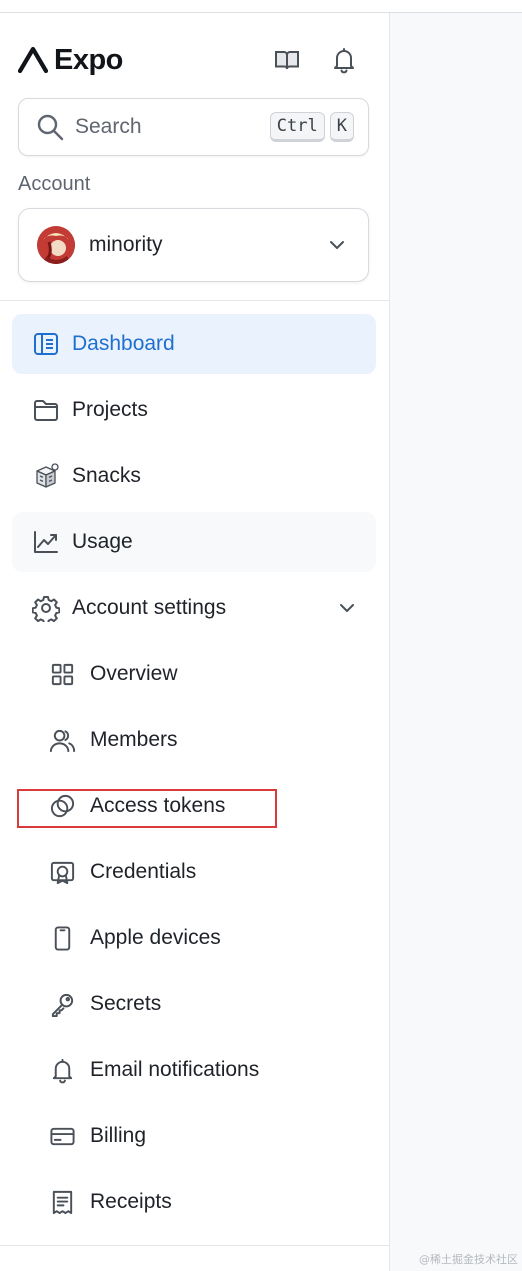 The height and width of the screenshot is (1271, 522). What do you see at coordinates (50, 127) in the screenshot?
I see `search-icon` at bounding box center [50, 127].